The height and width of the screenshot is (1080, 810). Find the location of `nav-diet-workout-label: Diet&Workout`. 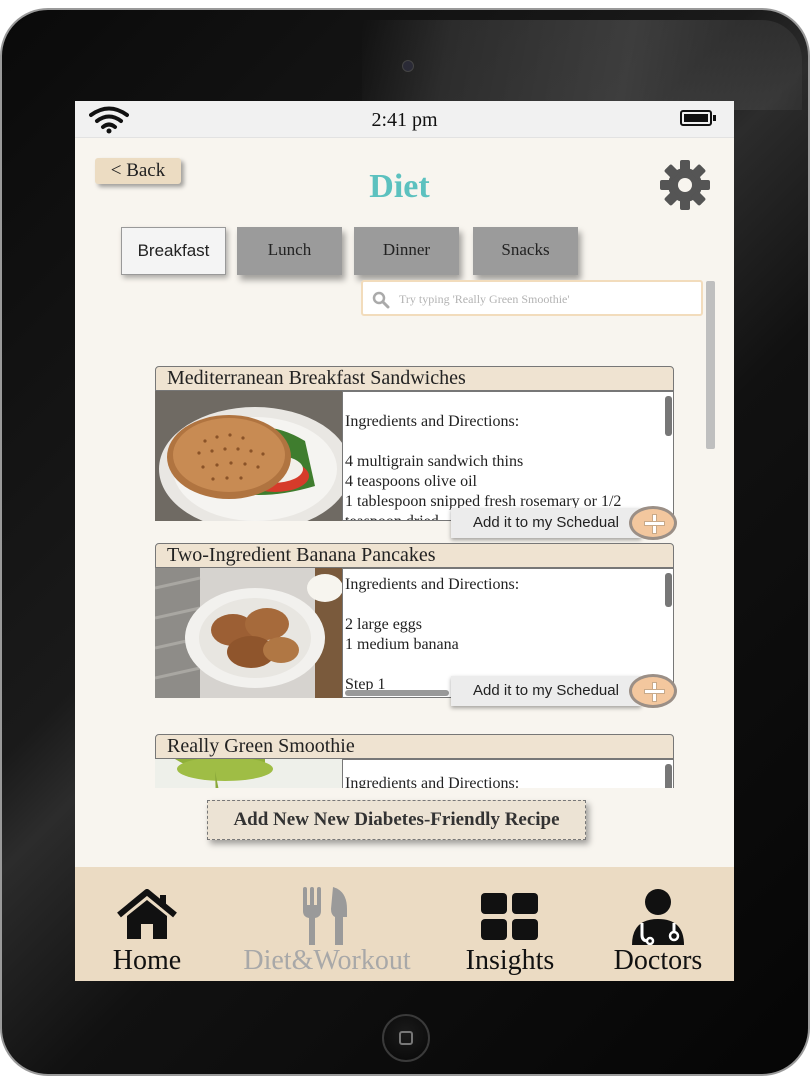

nav-diet-workout-label: Diet&Workout is located at coordinates (327, 960).